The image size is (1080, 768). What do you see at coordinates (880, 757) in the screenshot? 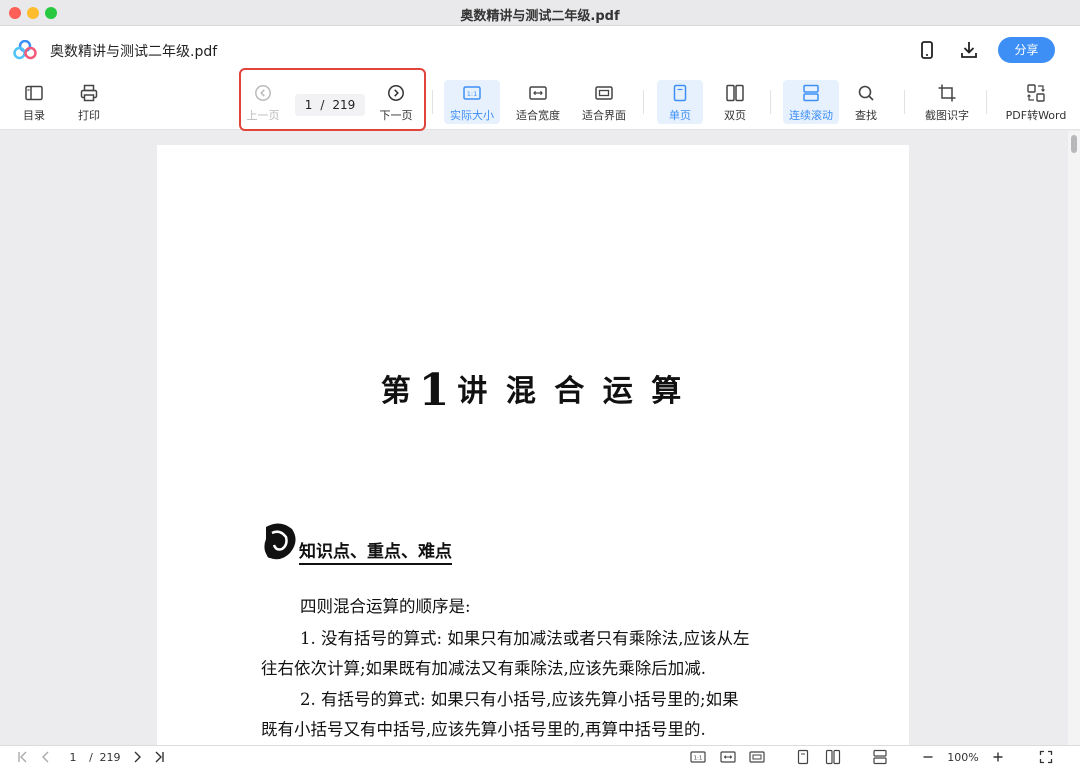
I see `status-continuous-scroll-button` at bounding box center [880, 757].